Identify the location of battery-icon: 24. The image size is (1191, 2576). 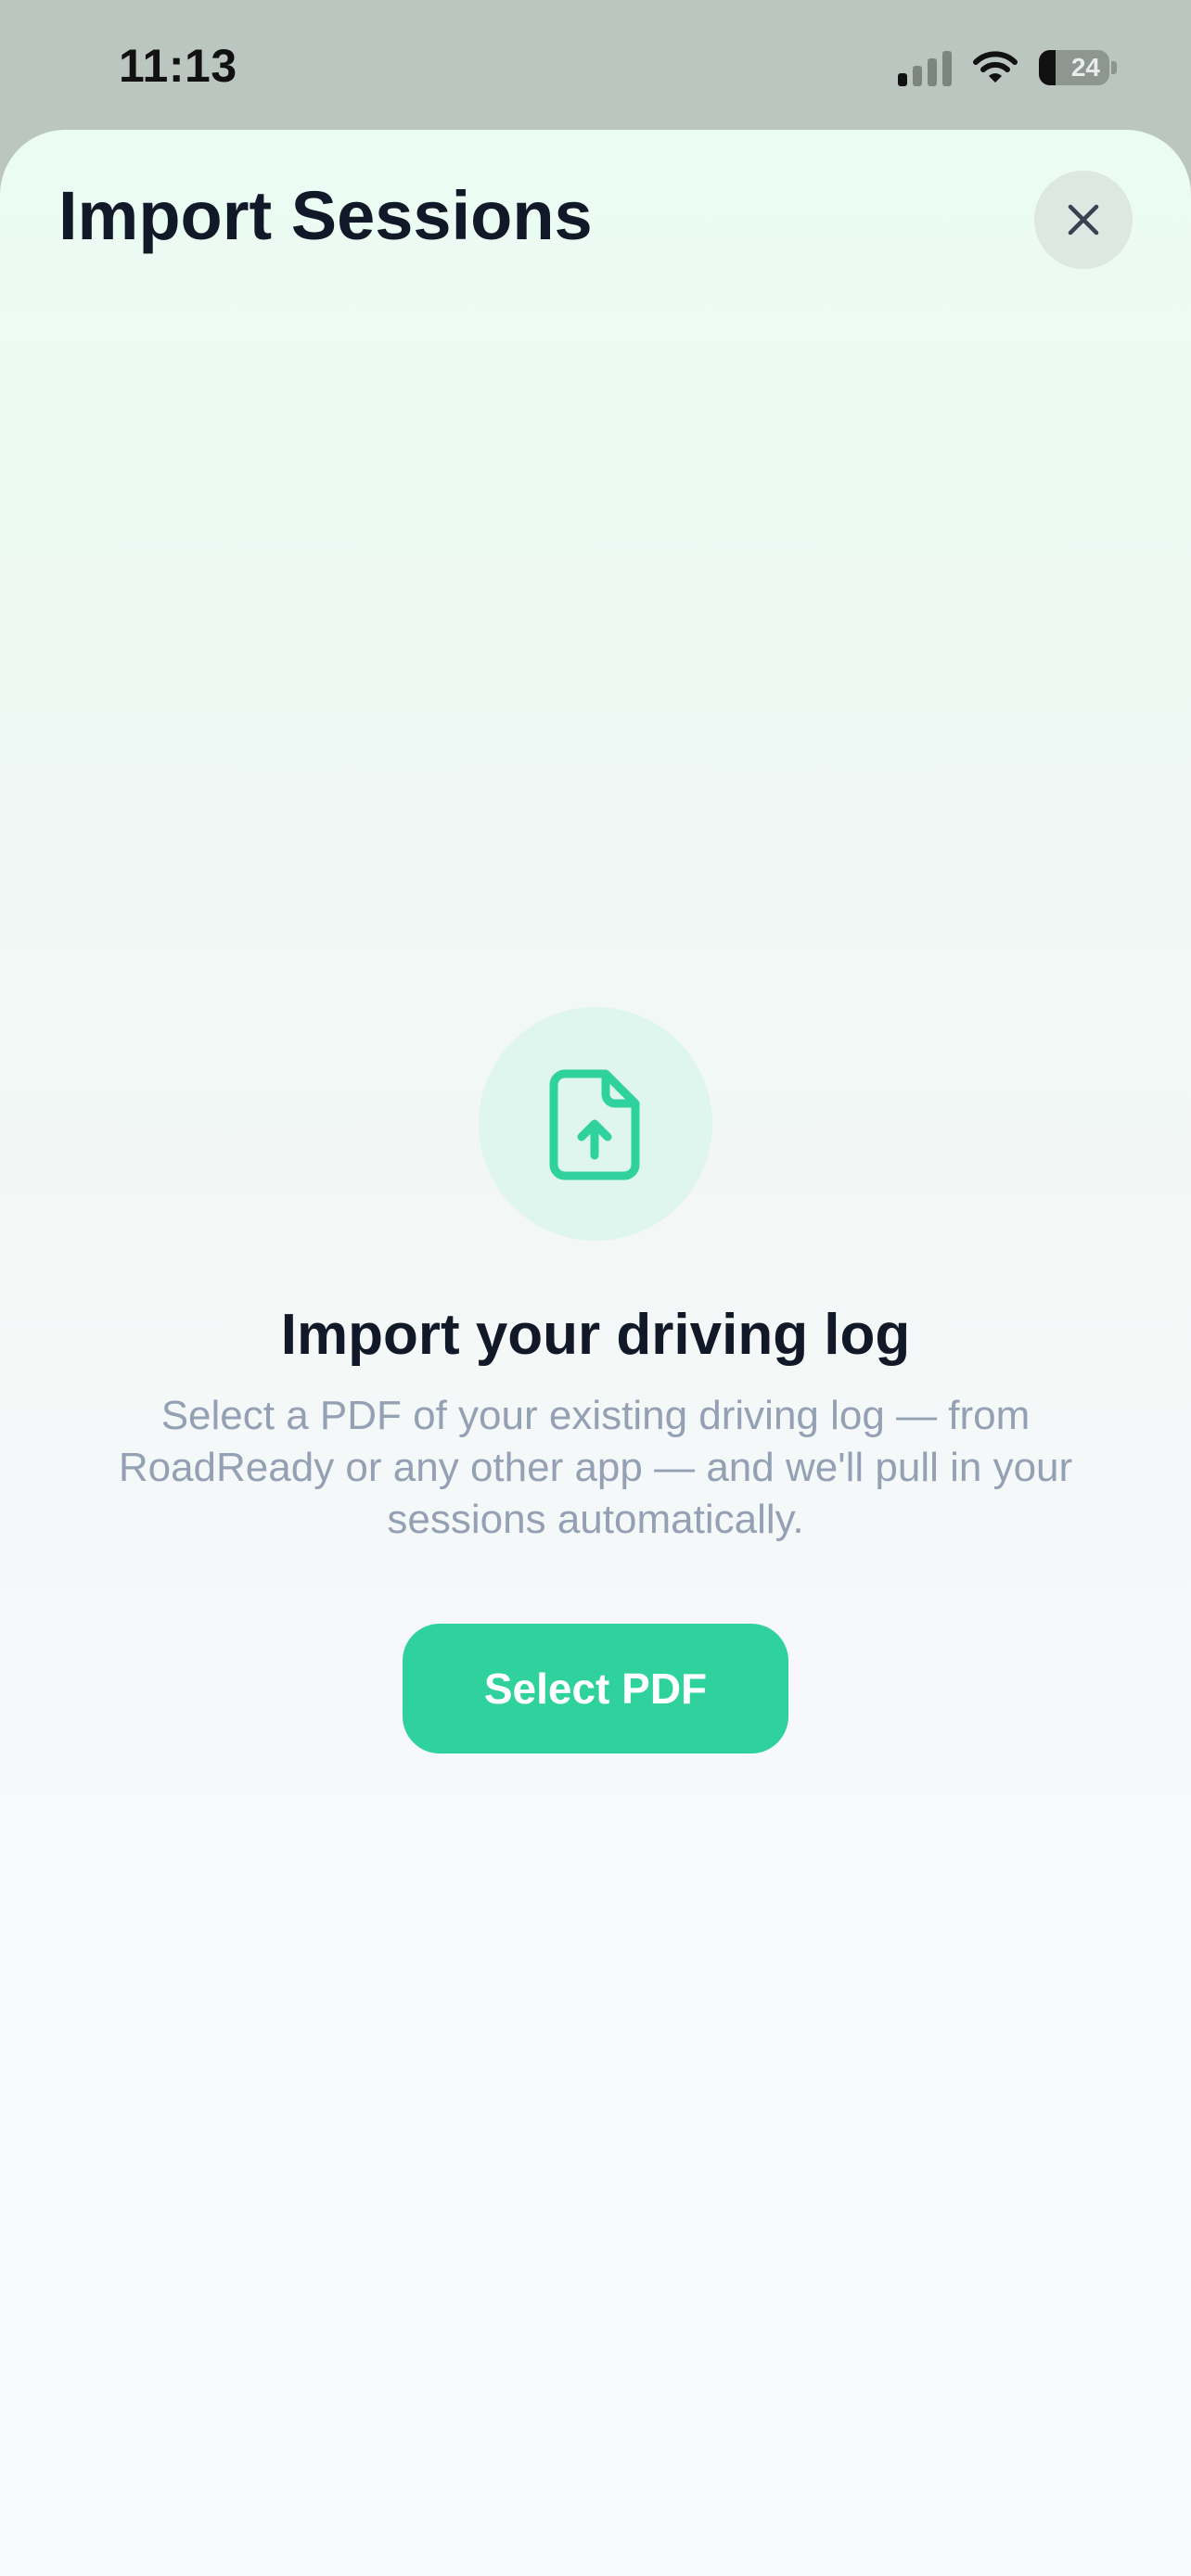
(1074, 67).